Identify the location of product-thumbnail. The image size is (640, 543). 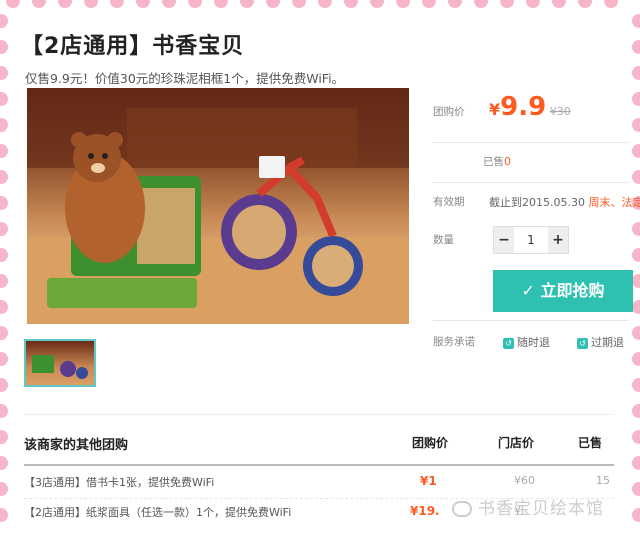
(60, 363).